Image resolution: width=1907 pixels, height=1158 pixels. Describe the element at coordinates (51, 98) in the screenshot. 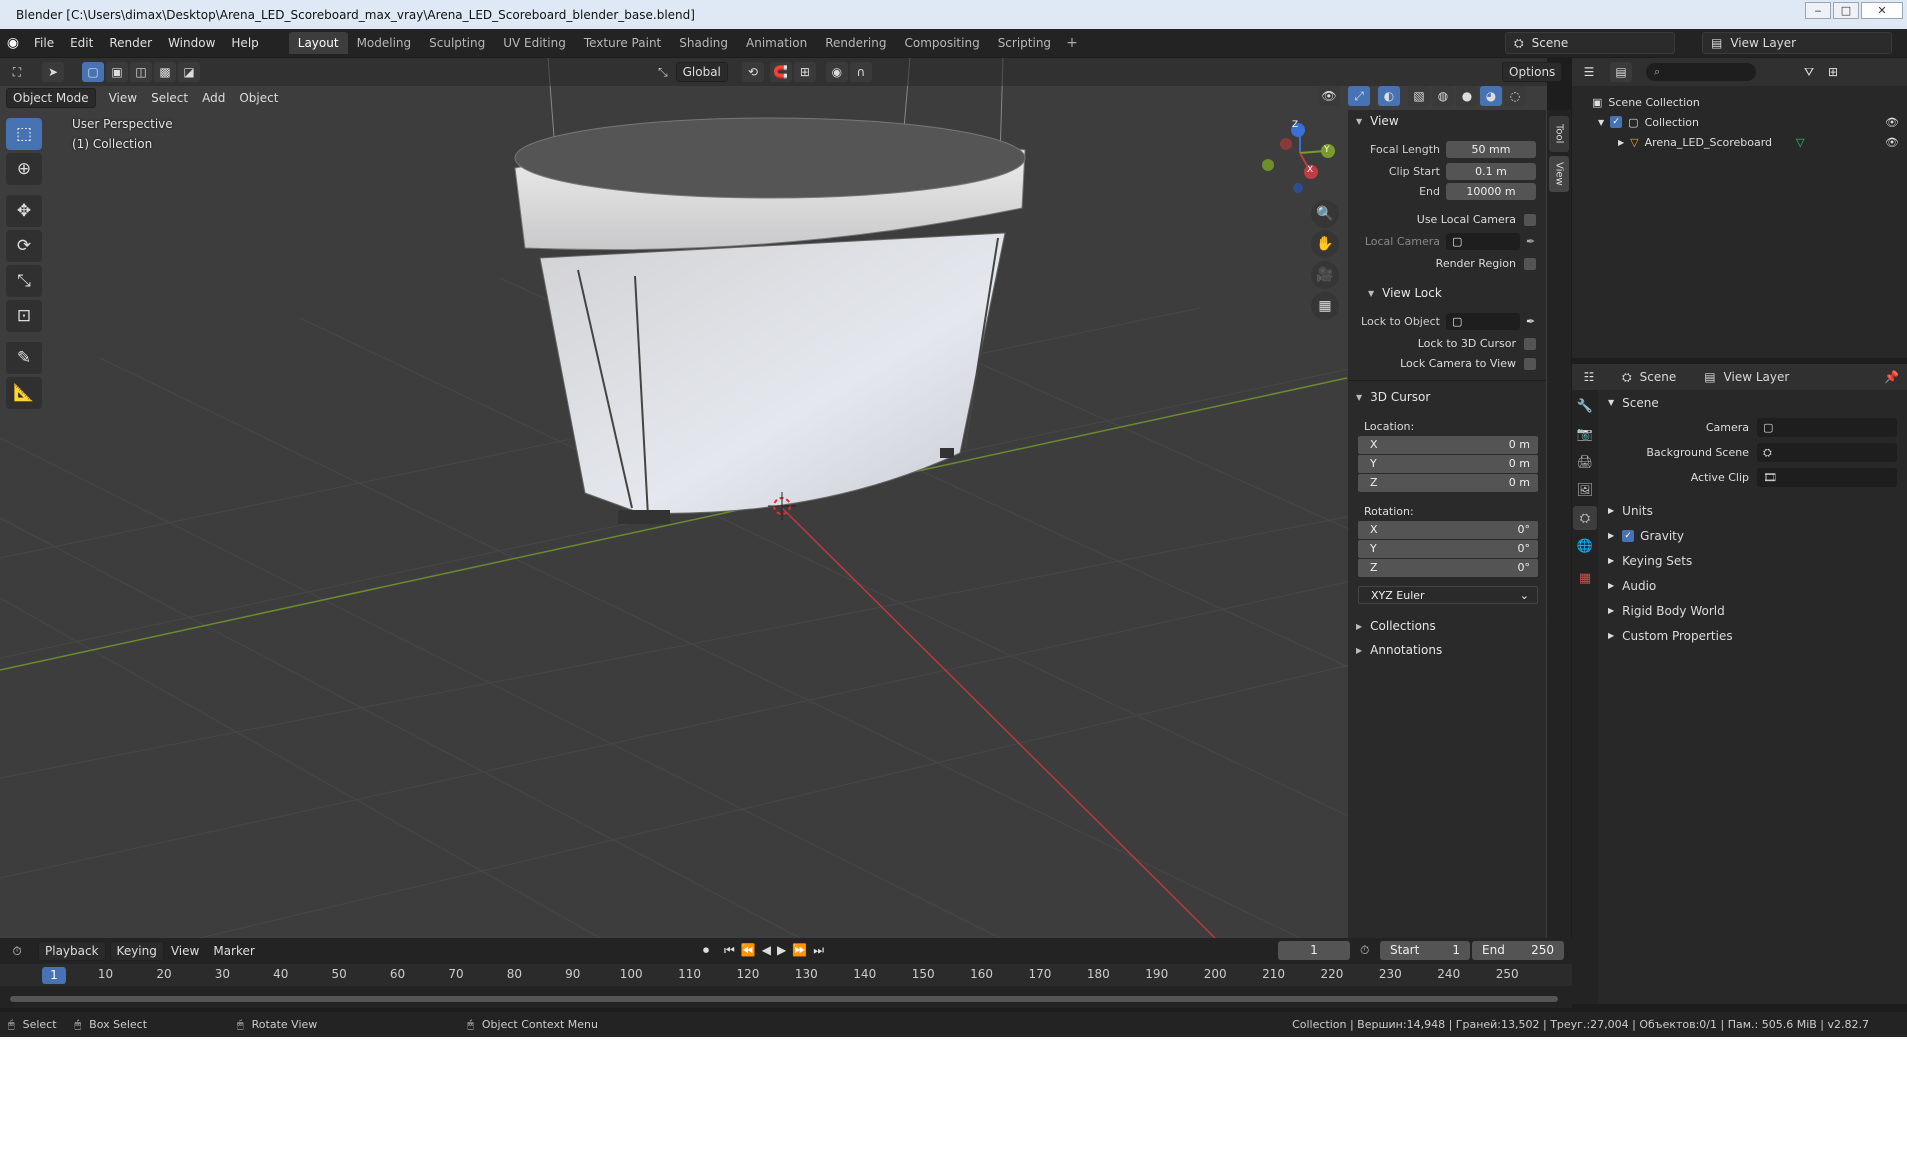

I see `object-mode-dropdown: Object Mode` at that location.